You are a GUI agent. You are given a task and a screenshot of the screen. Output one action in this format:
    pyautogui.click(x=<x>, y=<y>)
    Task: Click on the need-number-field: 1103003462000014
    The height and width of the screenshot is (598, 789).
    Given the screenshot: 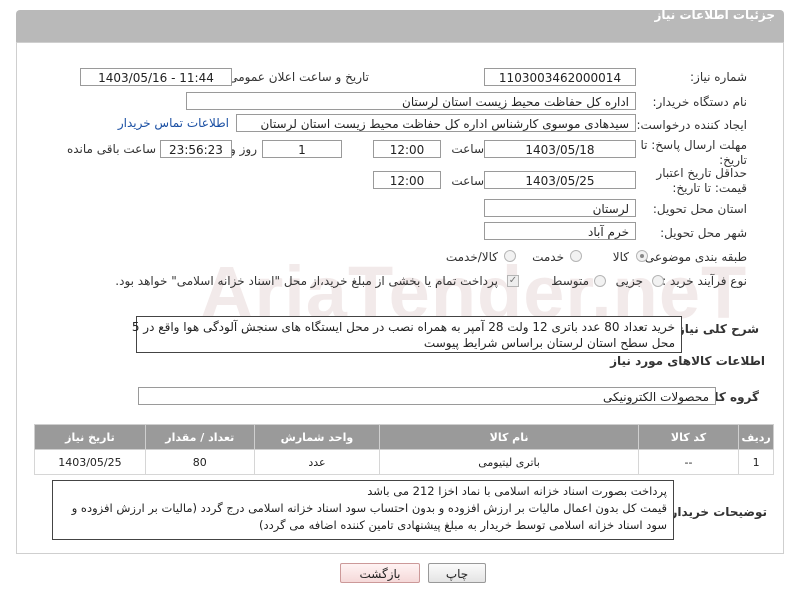 What is the action you would take?
    pyautogui.click(x=560, y=77)
    